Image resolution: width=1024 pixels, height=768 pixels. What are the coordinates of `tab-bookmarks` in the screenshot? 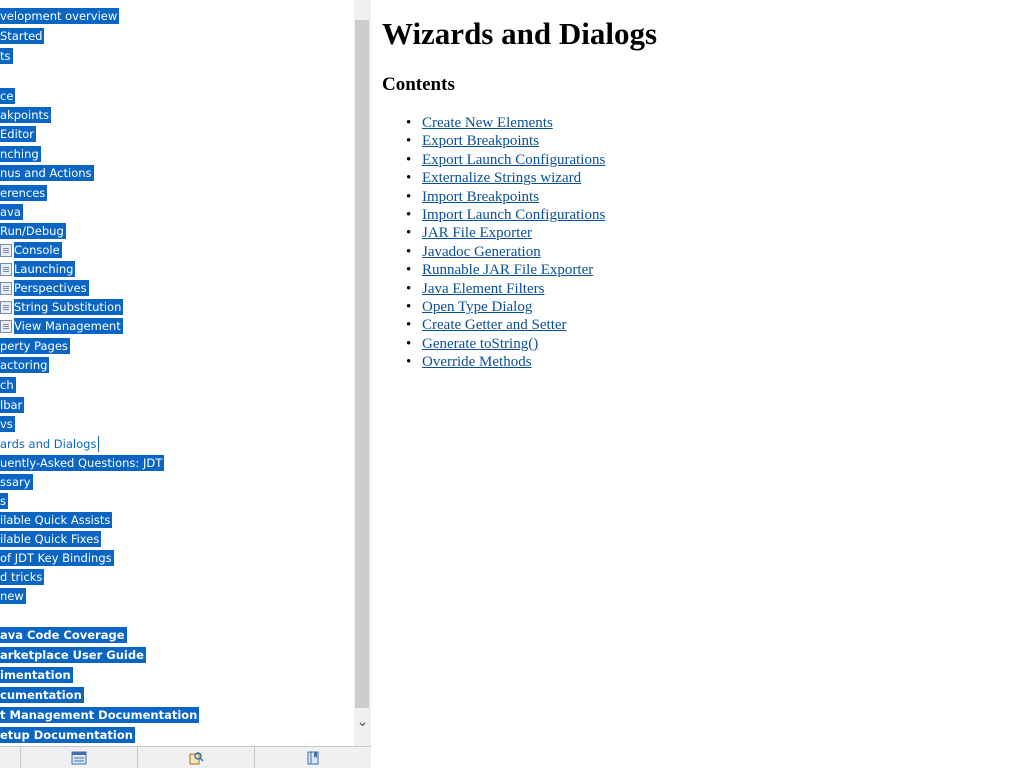 It's located at (312, 757).